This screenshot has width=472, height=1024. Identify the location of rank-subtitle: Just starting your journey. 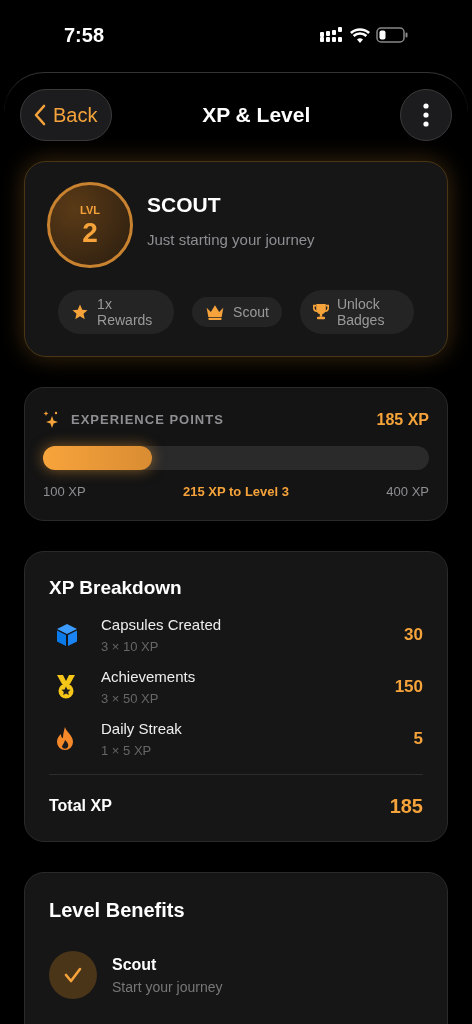
(231, 239).